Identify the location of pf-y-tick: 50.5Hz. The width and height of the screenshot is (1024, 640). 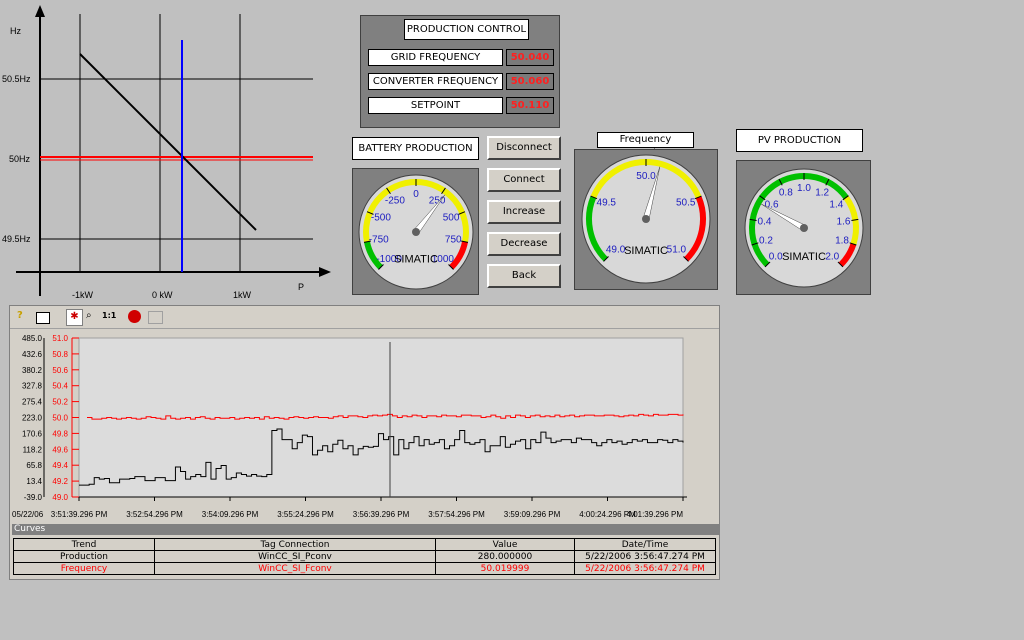
(16, 79).